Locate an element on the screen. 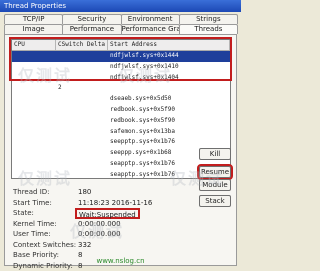  prop-label: Context Switches: is located at coordinates (45, 245).